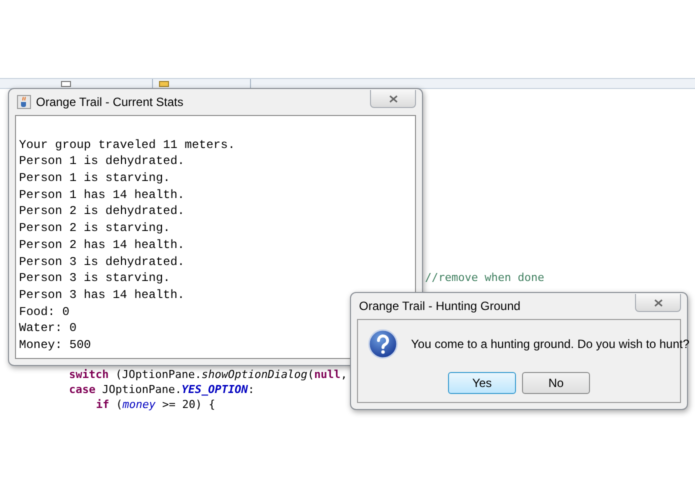  Describe the element at coordinates (102, 245) in the screenshot. I see `stats-line: Person 2 has 14 health.` at that location.